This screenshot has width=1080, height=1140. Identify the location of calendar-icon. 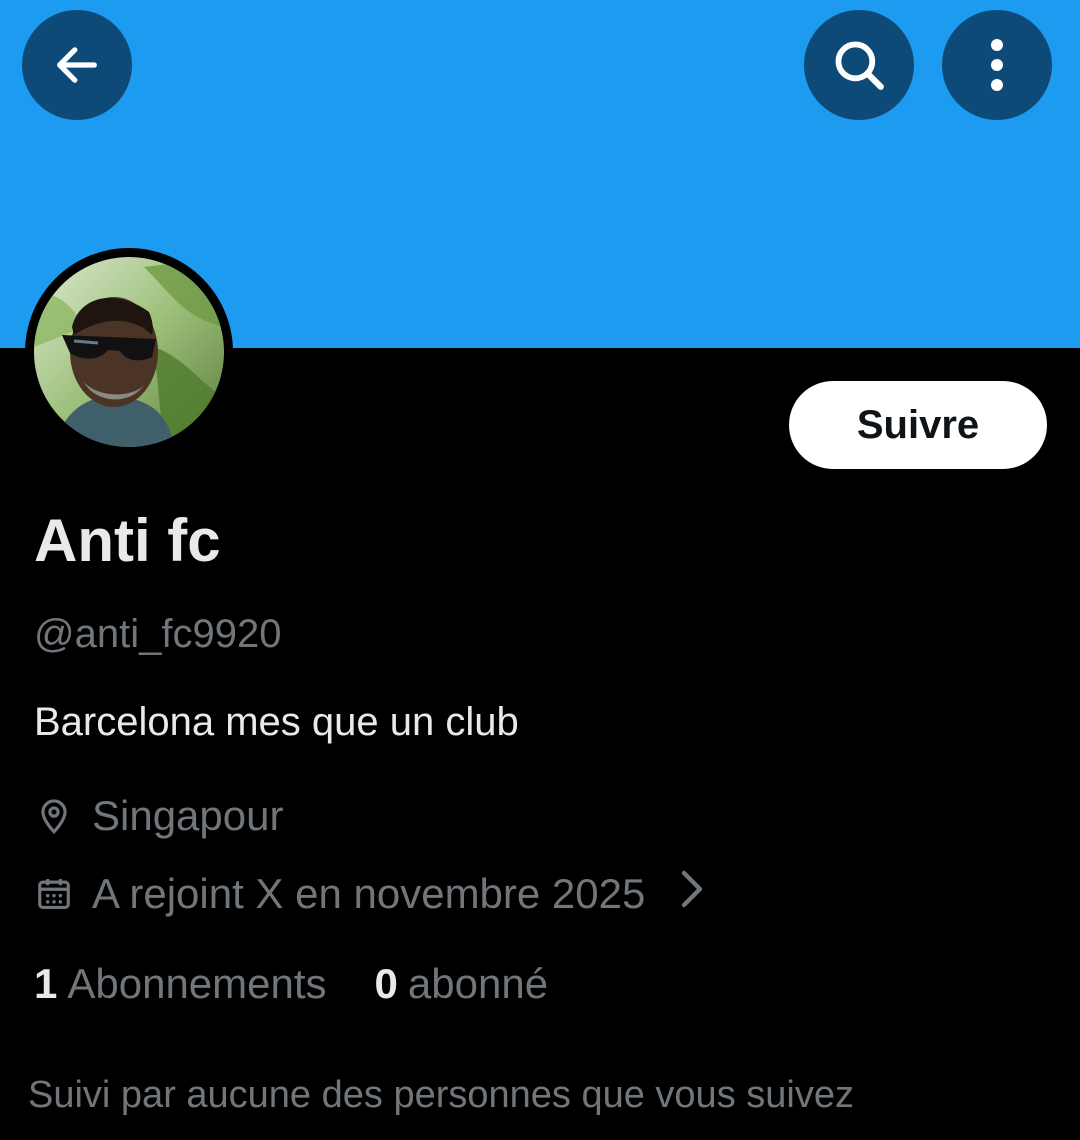
(54, 894).